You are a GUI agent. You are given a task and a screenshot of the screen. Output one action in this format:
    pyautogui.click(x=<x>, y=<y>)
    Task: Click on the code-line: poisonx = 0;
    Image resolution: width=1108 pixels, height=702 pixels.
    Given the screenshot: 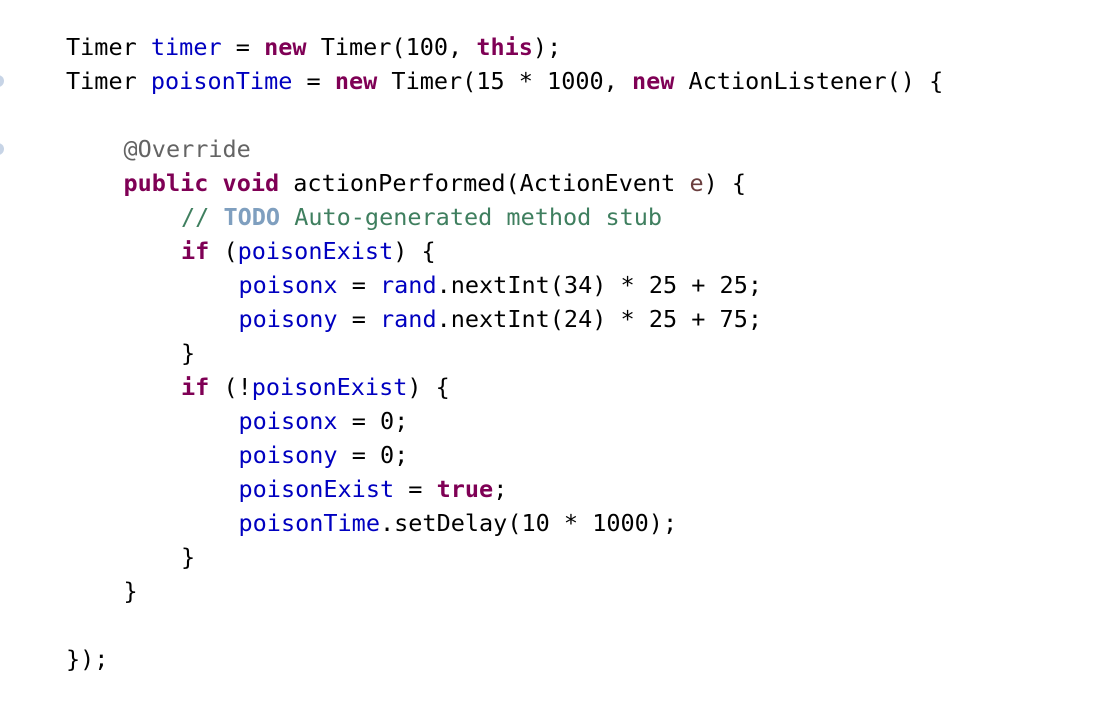 What is the action you would take?
    pyautogui.click(x=324, y=421)
    